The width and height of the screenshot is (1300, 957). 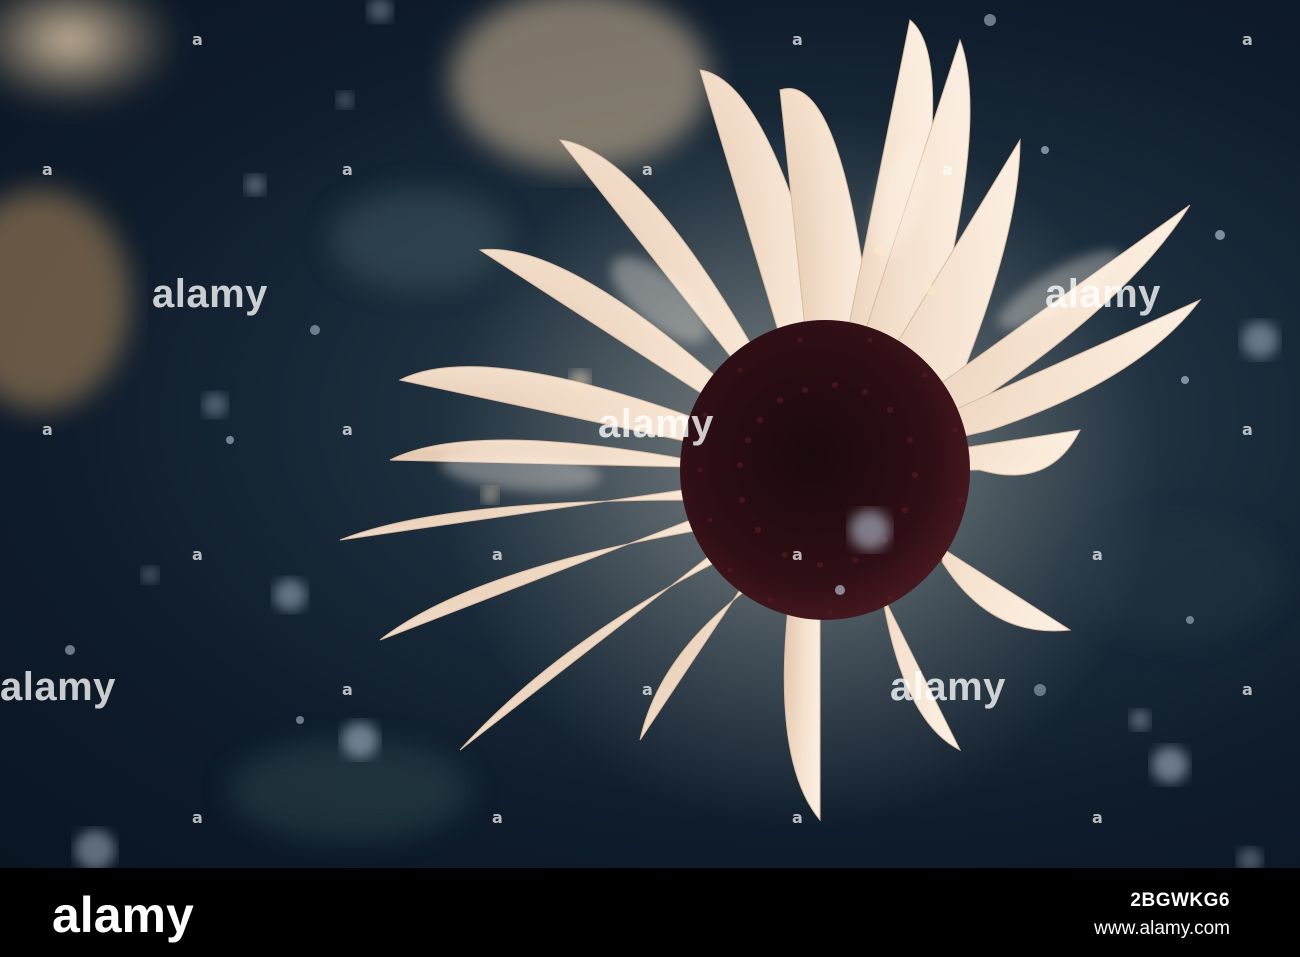 I want to click on site-url: www.alamy.com, so click(x=1162, y=928).